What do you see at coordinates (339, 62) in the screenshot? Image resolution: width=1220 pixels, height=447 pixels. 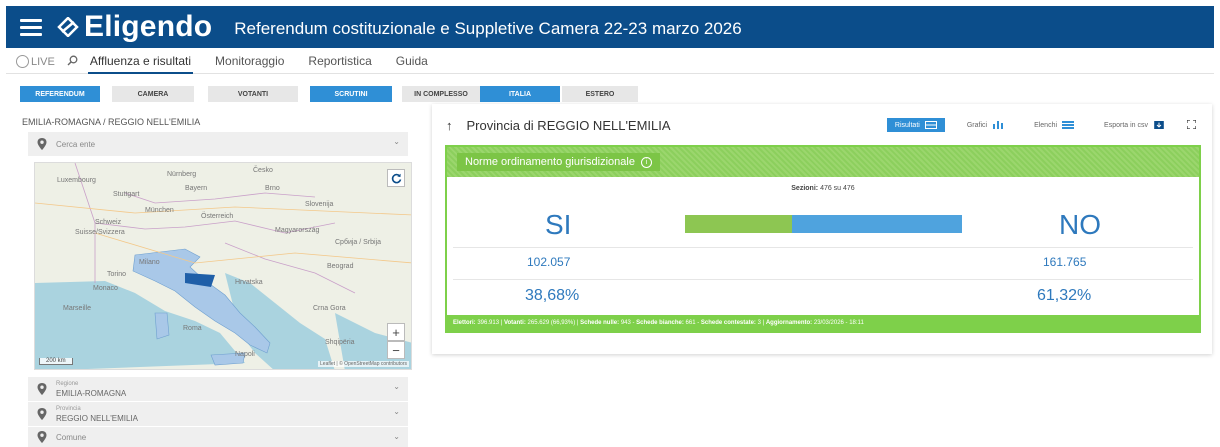 I see `nav-reportistica: Reportistica` at bounding box center [339, 62].